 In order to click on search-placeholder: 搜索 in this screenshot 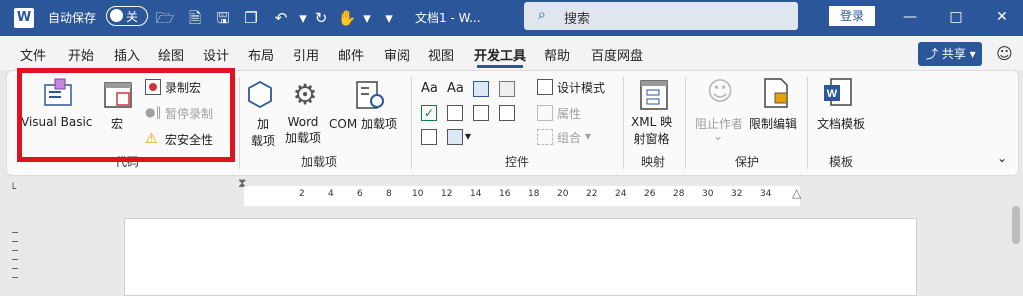, I will do `click(577, 19)`.